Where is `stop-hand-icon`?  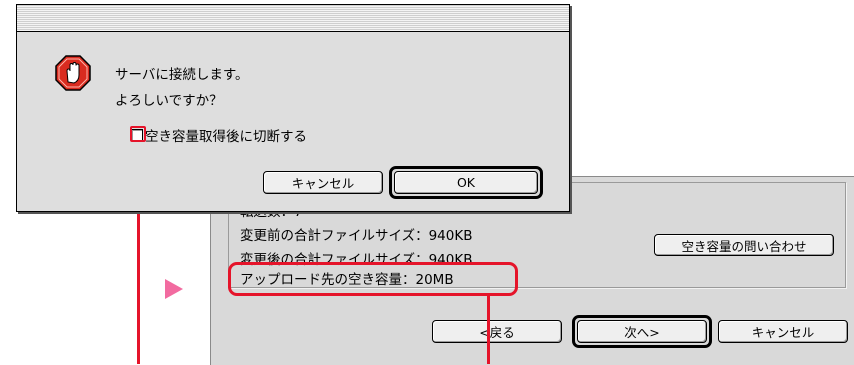 stop-hand-icon is located at coordinates (73, 73).